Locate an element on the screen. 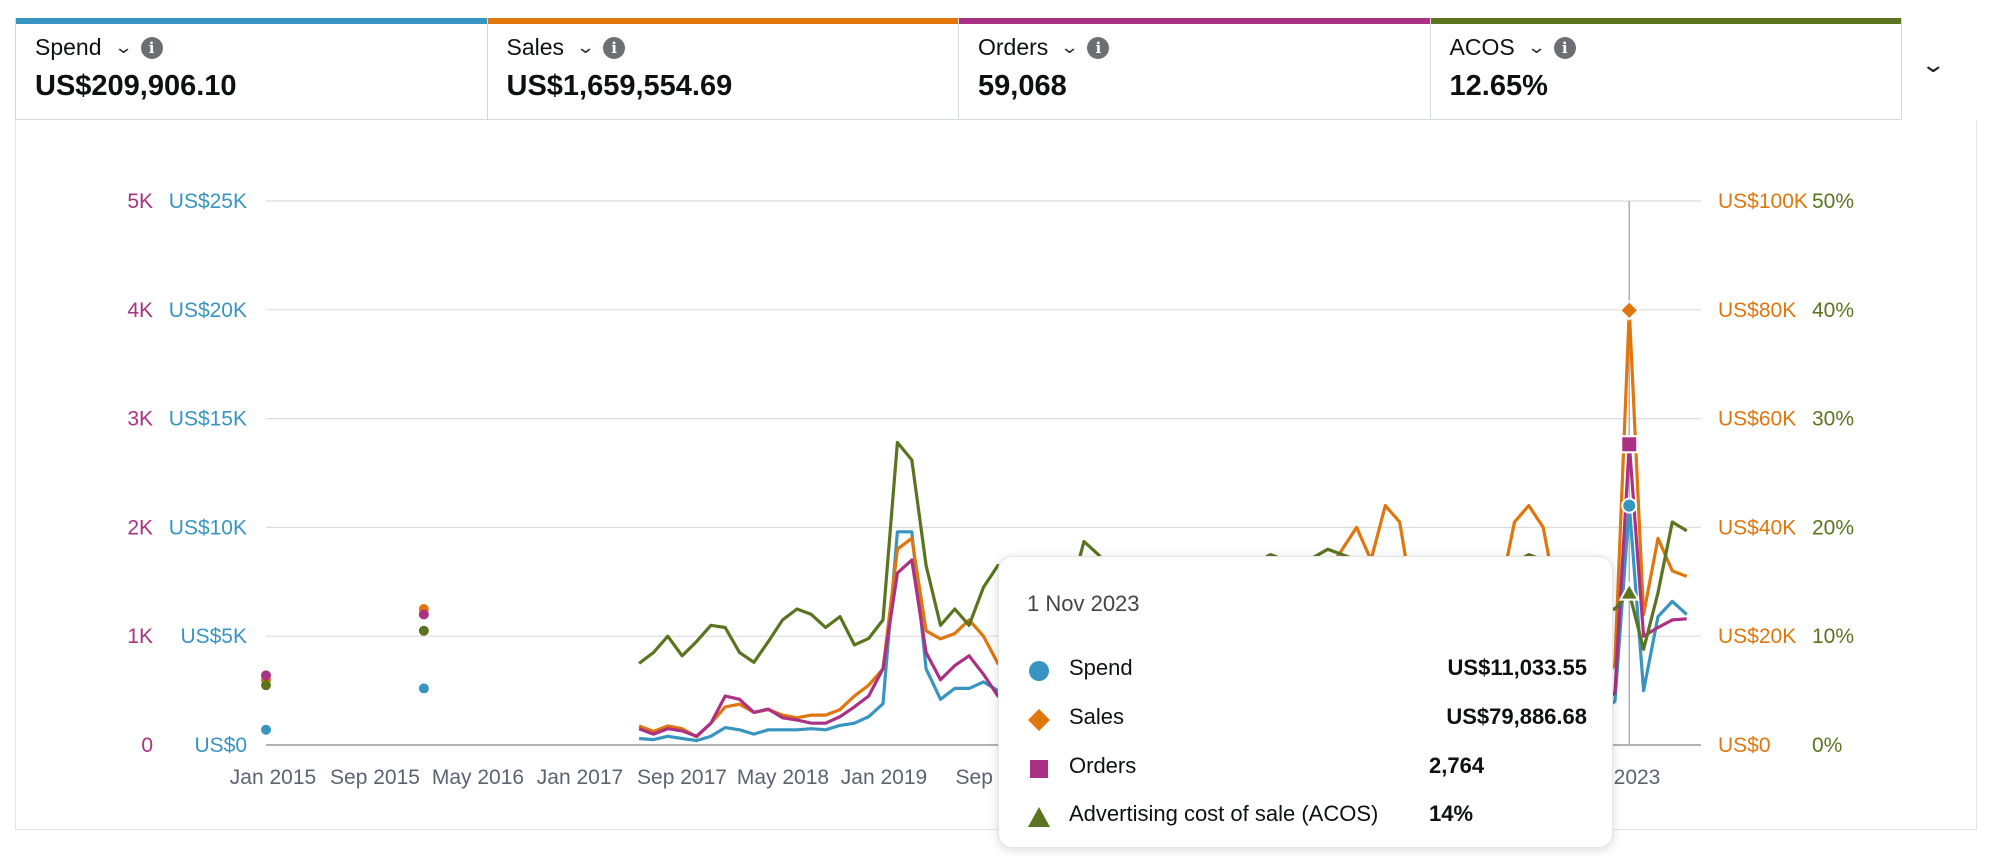  x-tick-label: Sep 2015 is located at coordinates (375, 777).